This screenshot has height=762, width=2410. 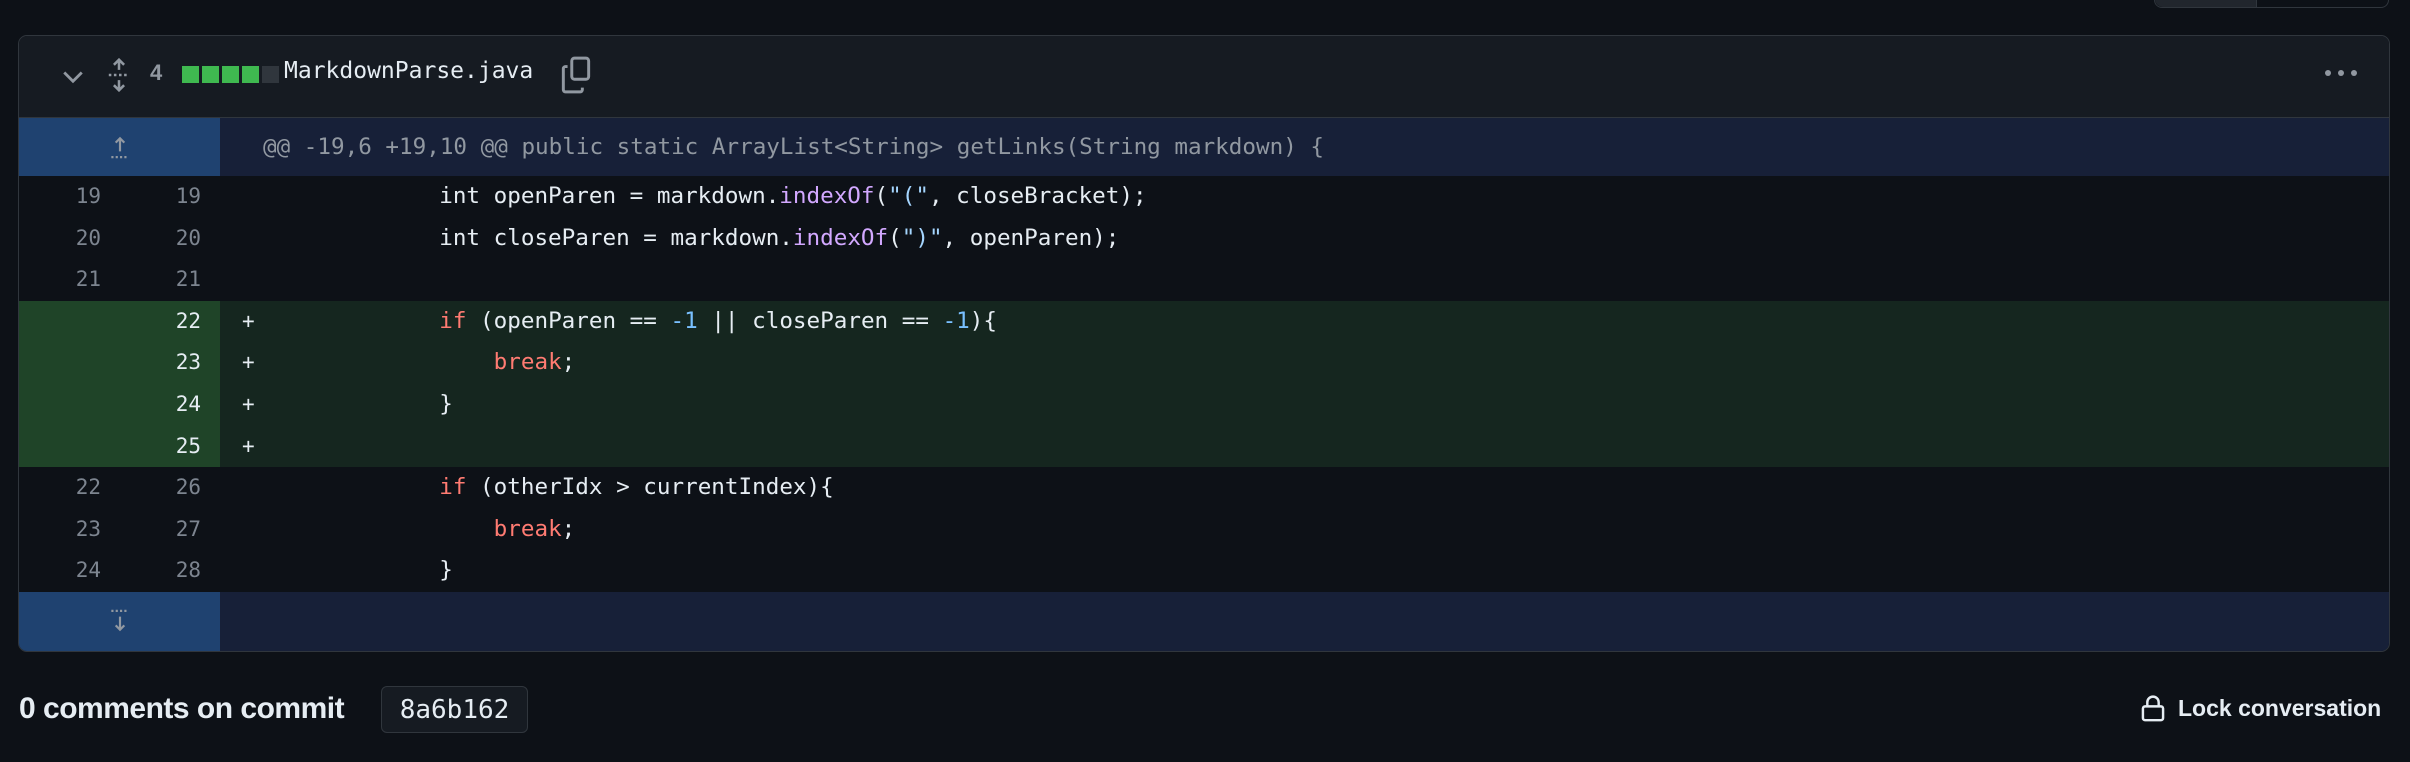 What do you see at coordinates (151, 239) in the screenshot?
I see `new-line-number: 20` at bounding box center [151, 239].